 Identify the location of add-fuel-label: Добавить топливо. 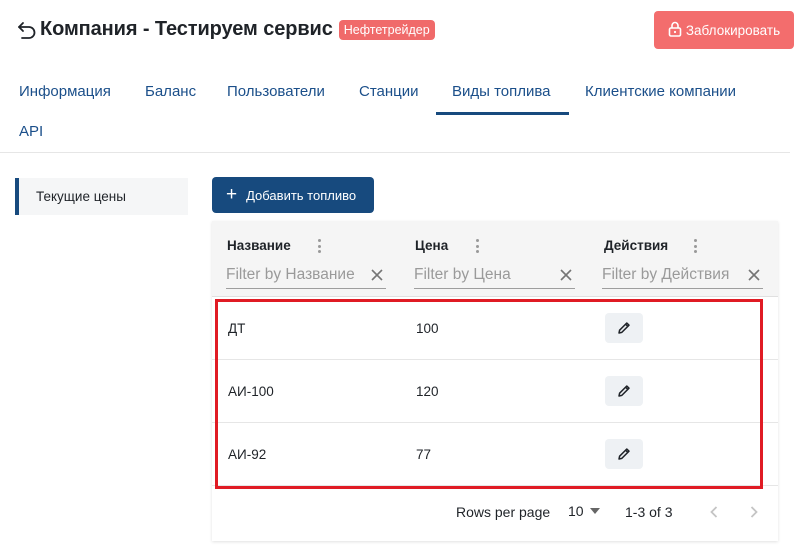
(301, 195).